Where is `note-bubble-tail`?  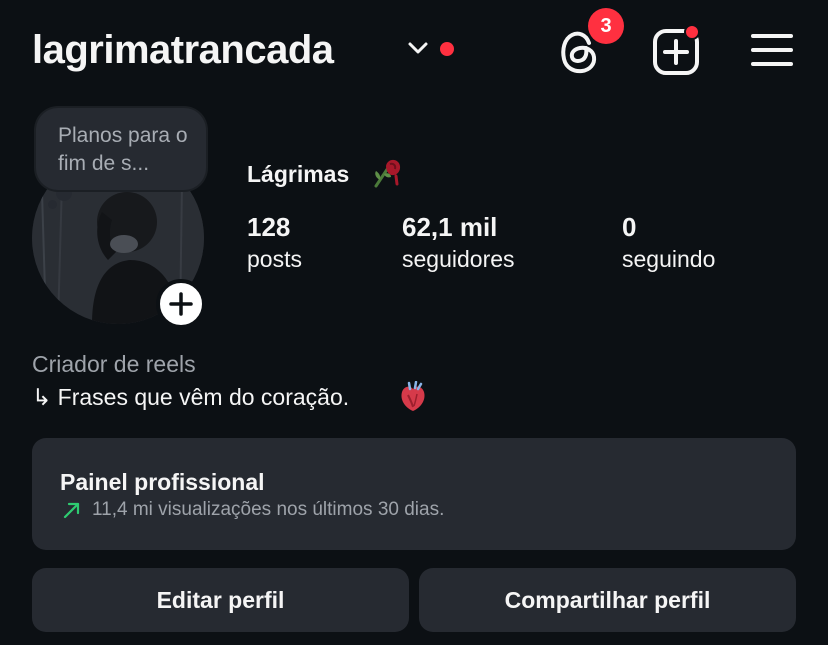 note-bubble-tail is located at coordinates (52, 204).